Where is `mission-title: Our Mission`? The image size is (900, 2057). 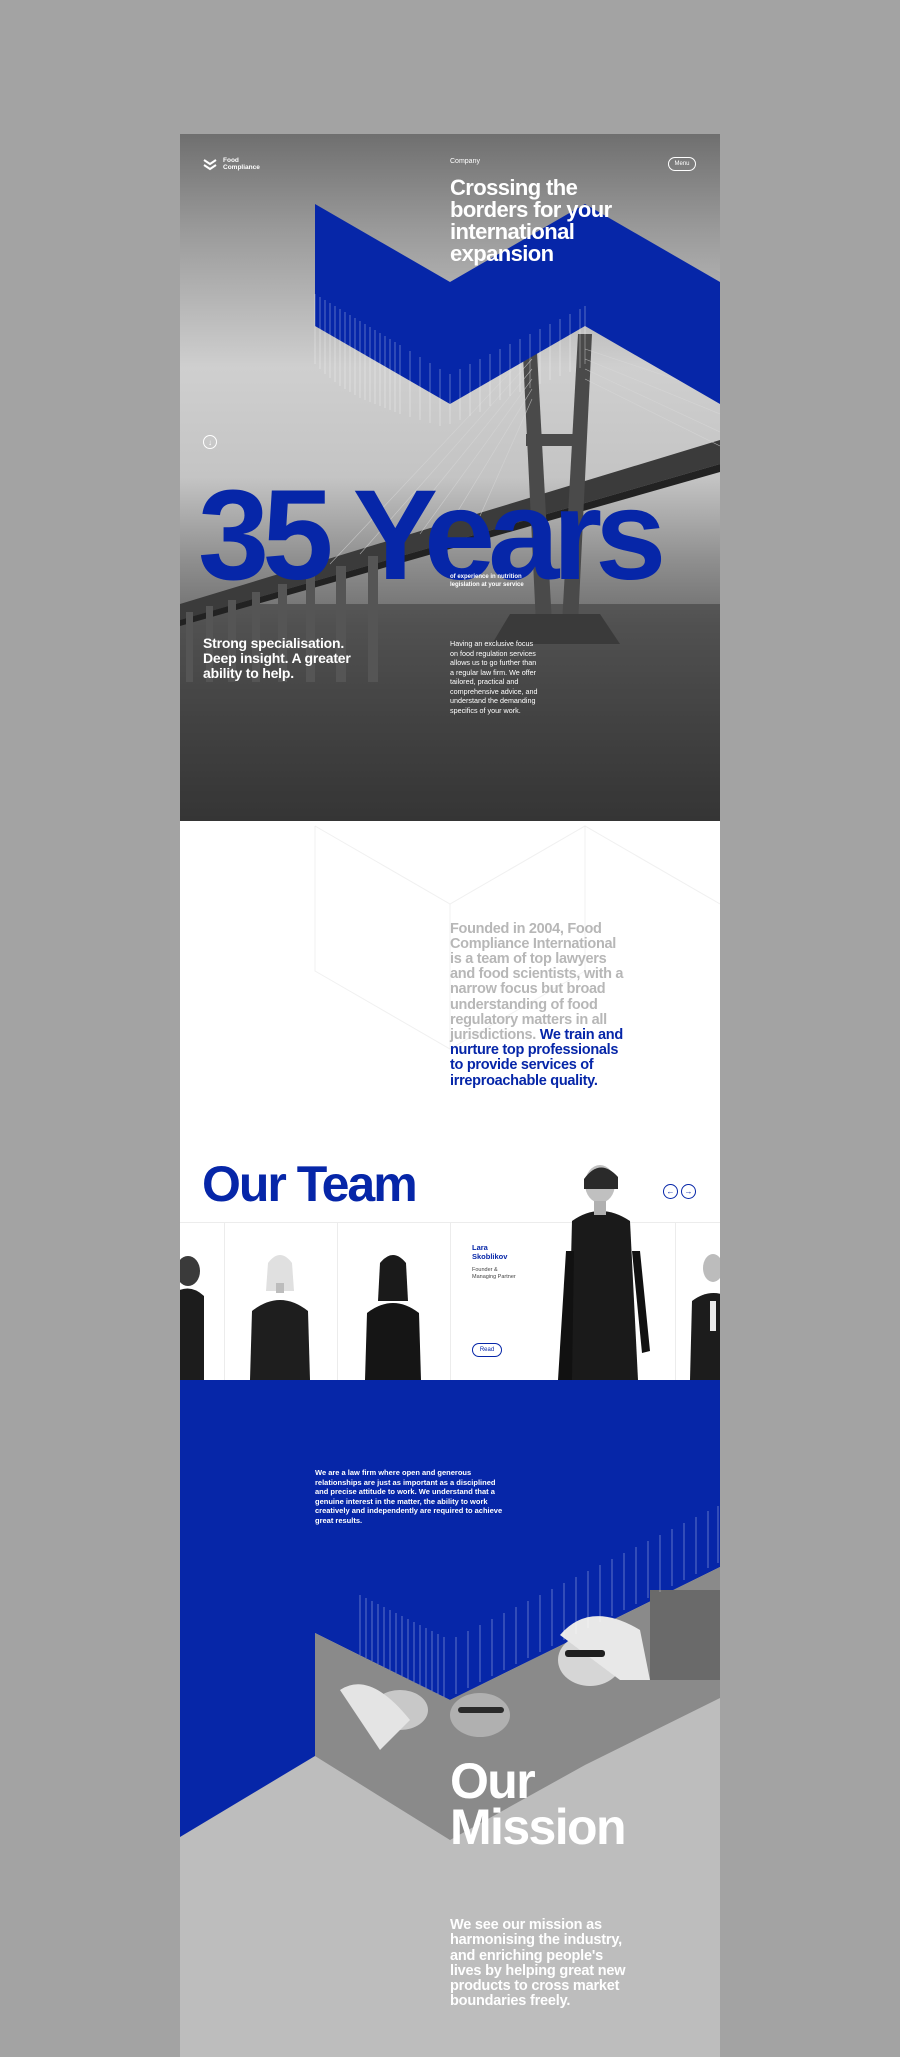
mission-title: Our Mission is located at coordinates (538, 1804).